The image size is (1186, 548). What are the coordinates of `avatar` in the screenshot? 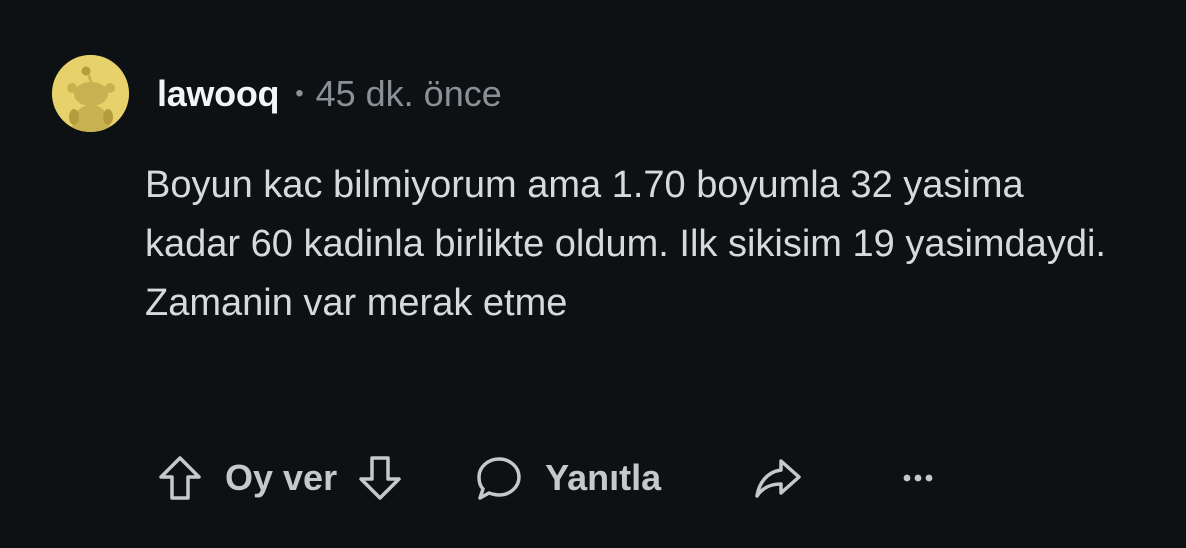 It's located at (90, 93).